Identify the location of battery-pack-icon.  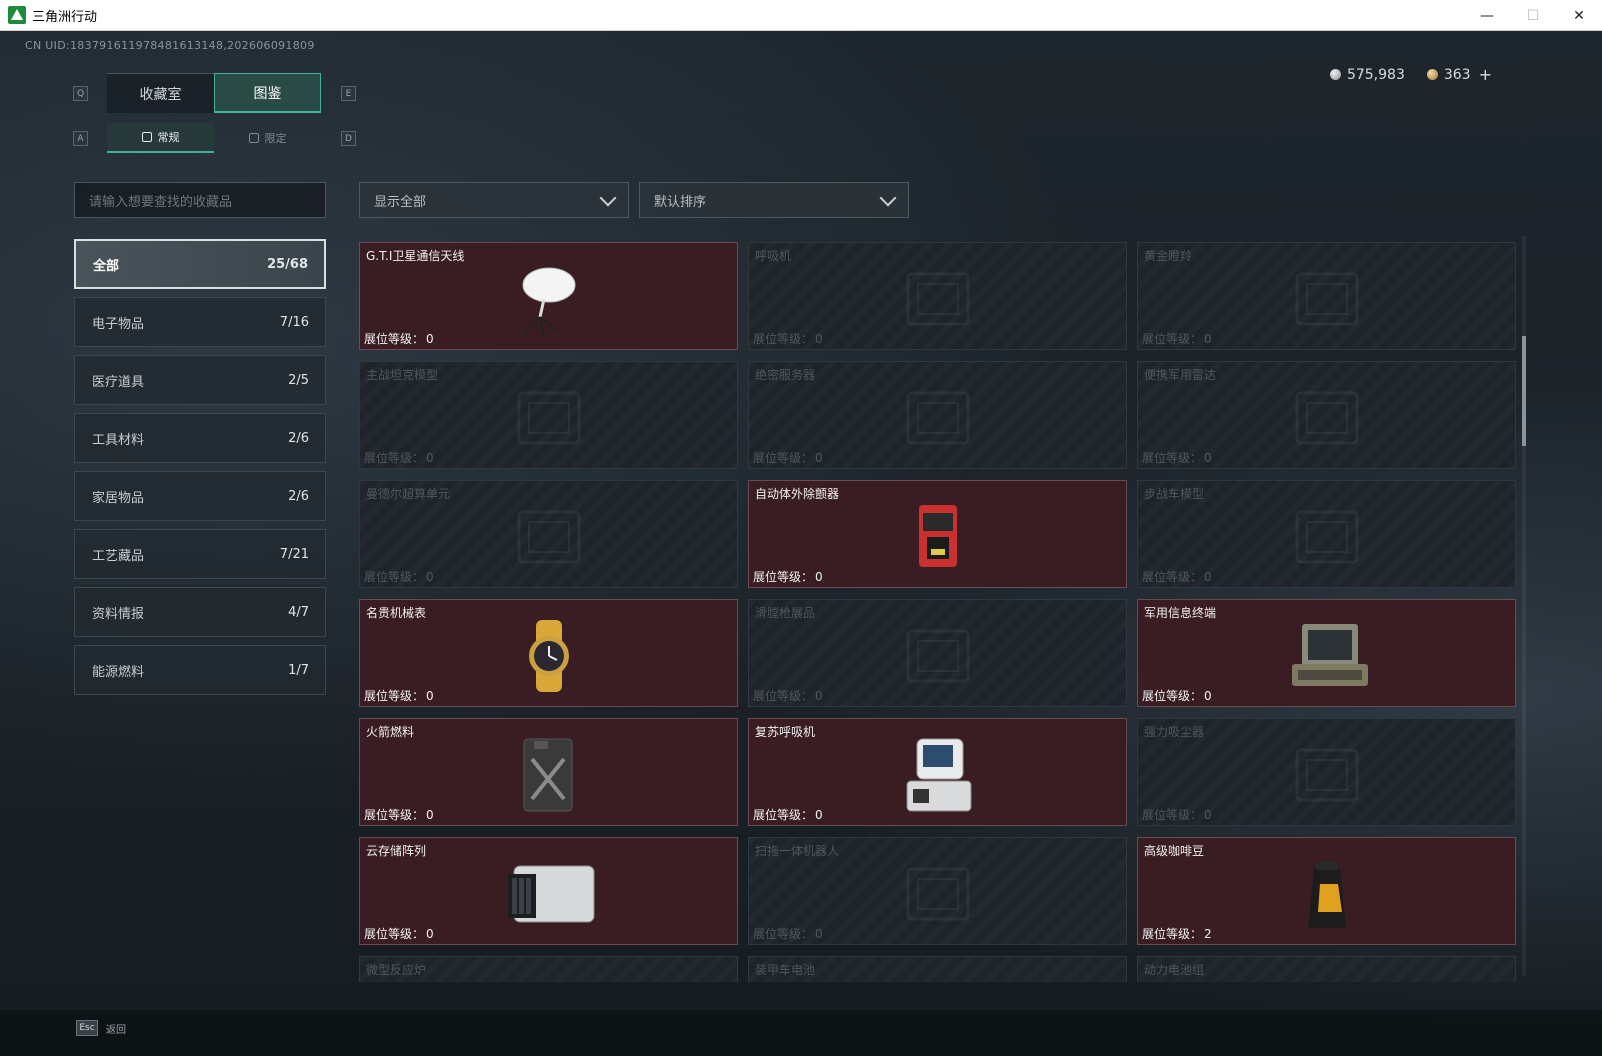
(1327, 977).